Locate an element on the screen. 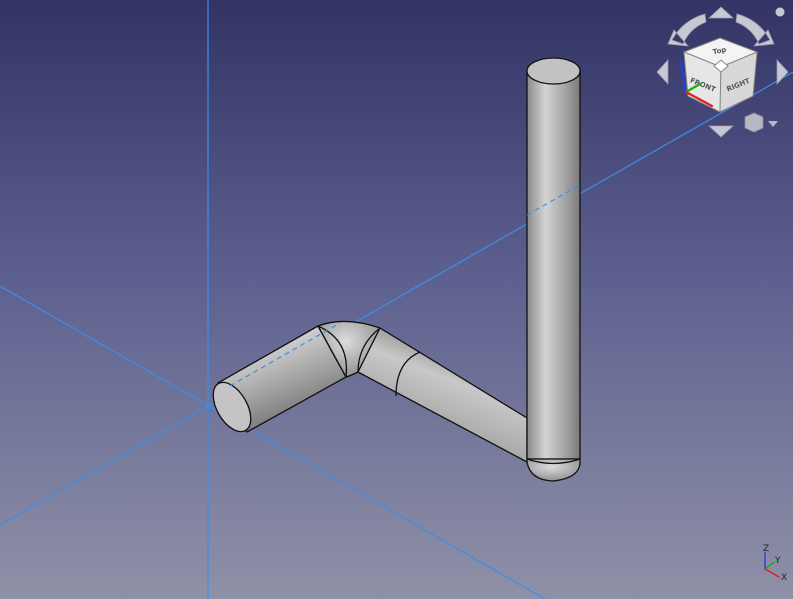  pipe-segment-middle is located at coordinates (442, 395).